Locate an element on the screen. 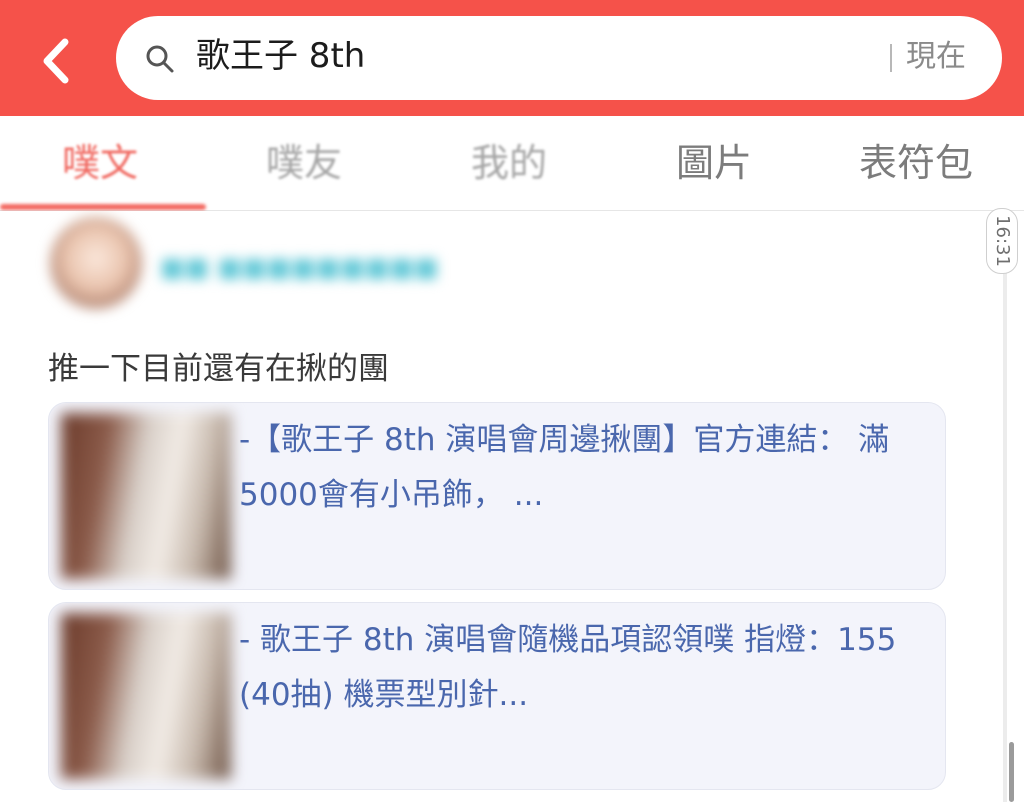 This screenshot has height=802, width=1024. timeline-time-marker: 16:31 is located at coordinates (1002, 241).